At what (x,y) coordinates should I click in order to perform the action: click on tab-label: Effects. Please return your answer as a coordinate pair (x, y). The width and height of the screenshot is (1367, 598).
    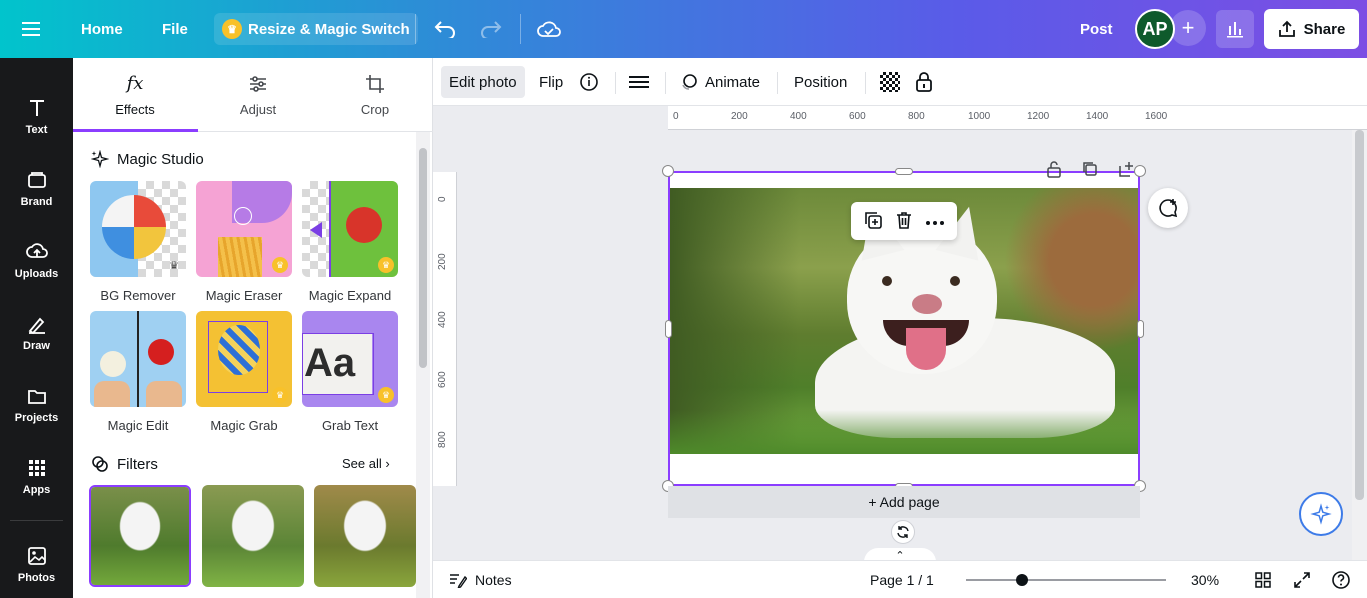
    Looking at the image, I should click on (135, 109).